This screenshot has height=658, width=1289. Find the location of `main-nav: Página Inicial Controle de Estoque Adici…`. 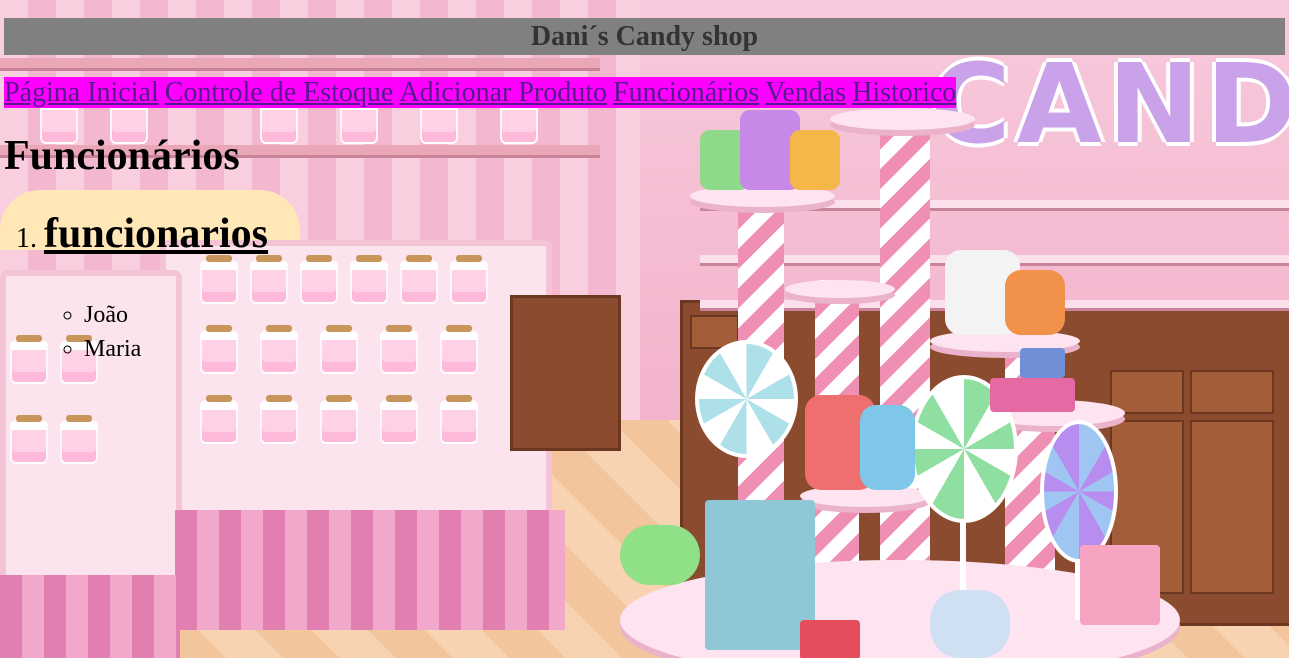

main-nav: Página Inicial Controle de Estoque Adici… is located at coordinates (644, 92).